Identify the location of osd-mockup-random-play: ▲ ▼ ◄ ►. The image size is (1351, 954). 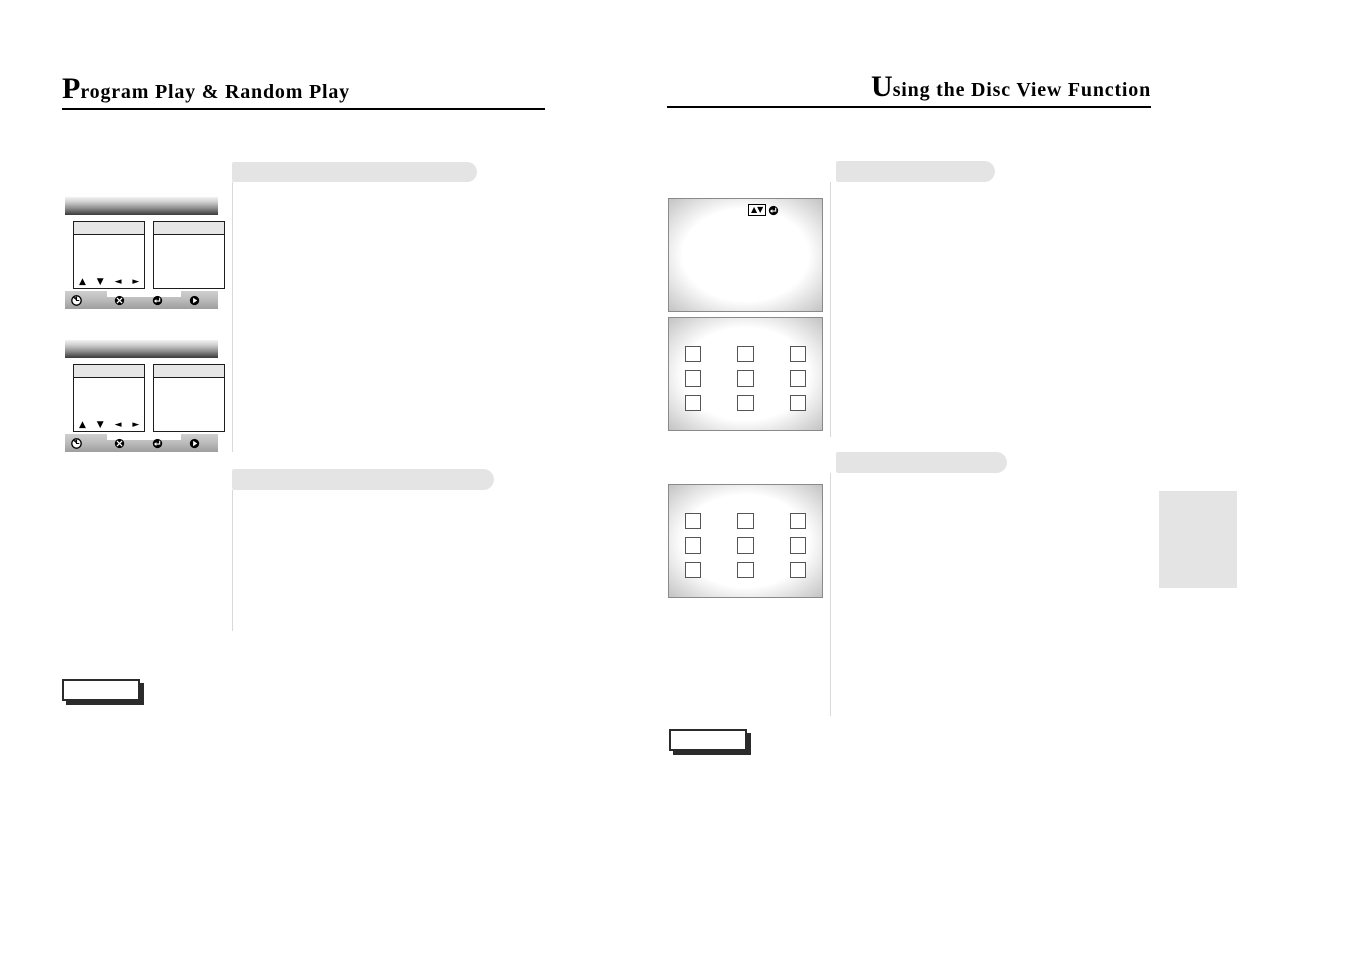
(143, 396).